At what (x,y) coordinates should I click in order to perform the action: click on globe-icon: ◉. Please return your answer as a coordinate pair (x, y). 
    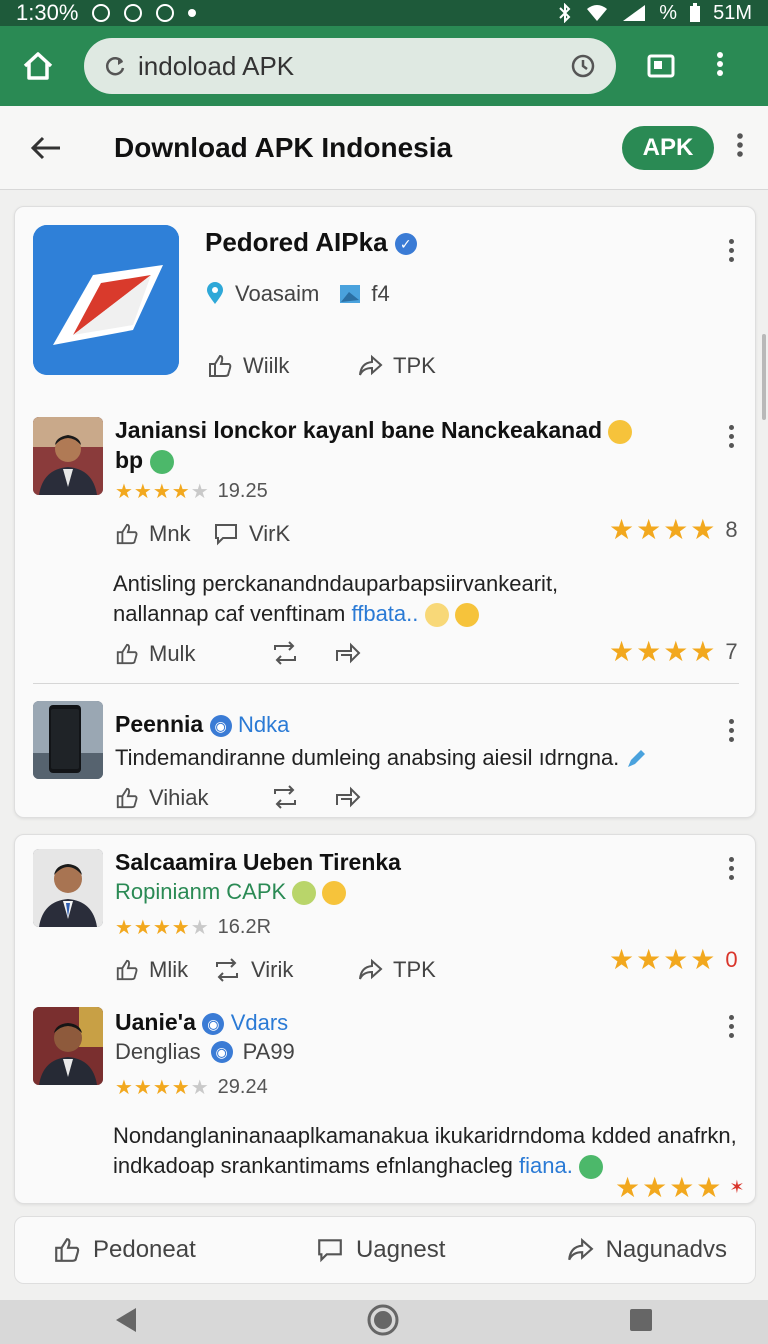
    Looking at the image, I should click on (213, 1023).